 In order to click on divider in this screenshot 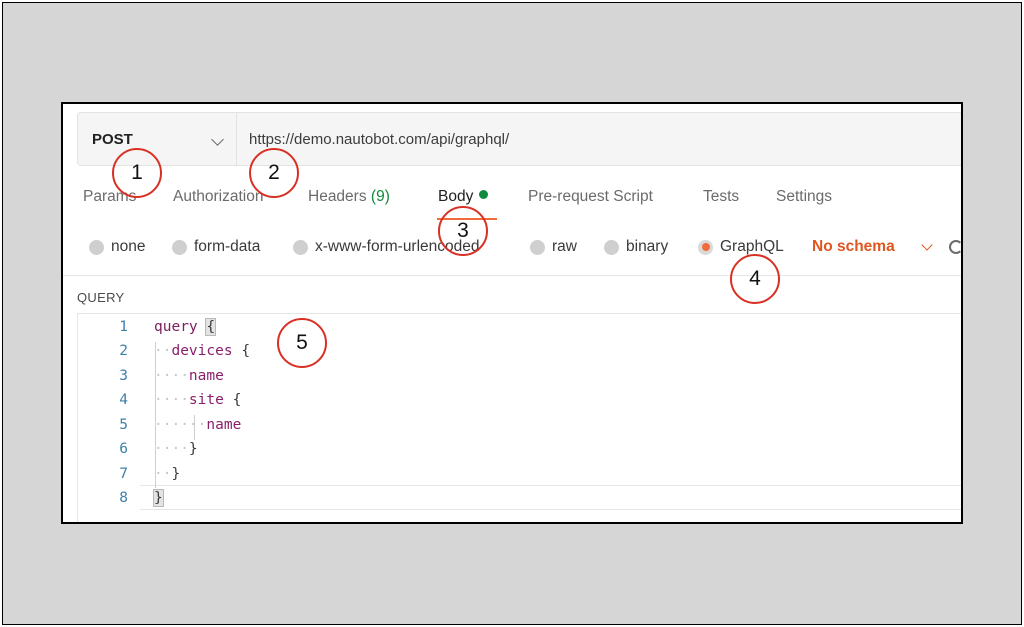, I will do `click(512, 275)`.